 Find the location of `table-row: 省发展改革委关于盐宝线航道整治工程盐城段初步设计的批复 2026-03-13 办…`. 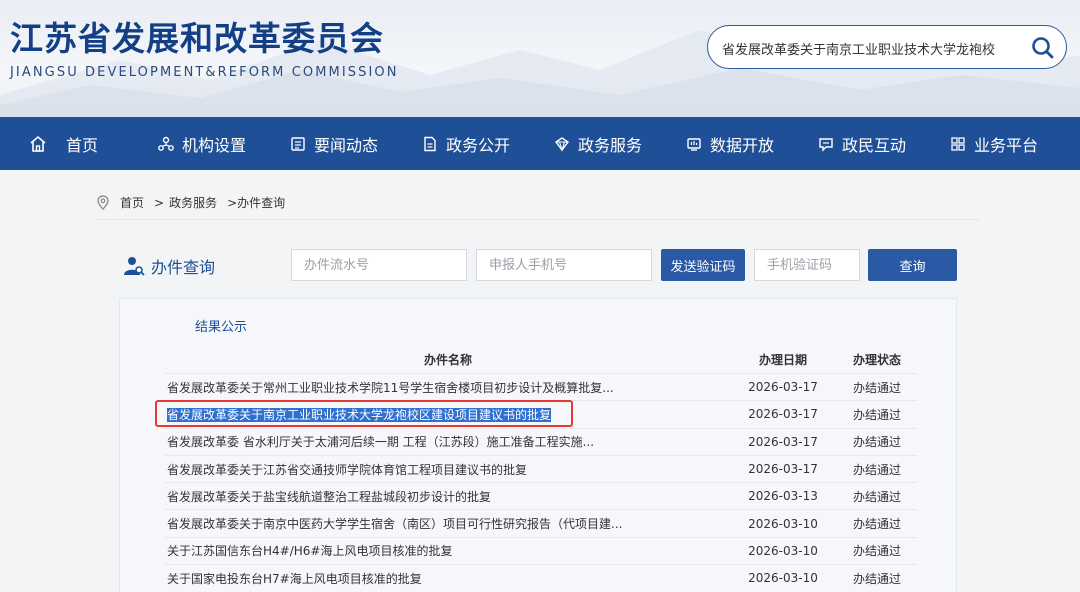

table-row: 省发展改革委关于盐宝线航道整治工程盐城段初步设计的批复 2026-03-13 办… is located at coordinates (541, 495).